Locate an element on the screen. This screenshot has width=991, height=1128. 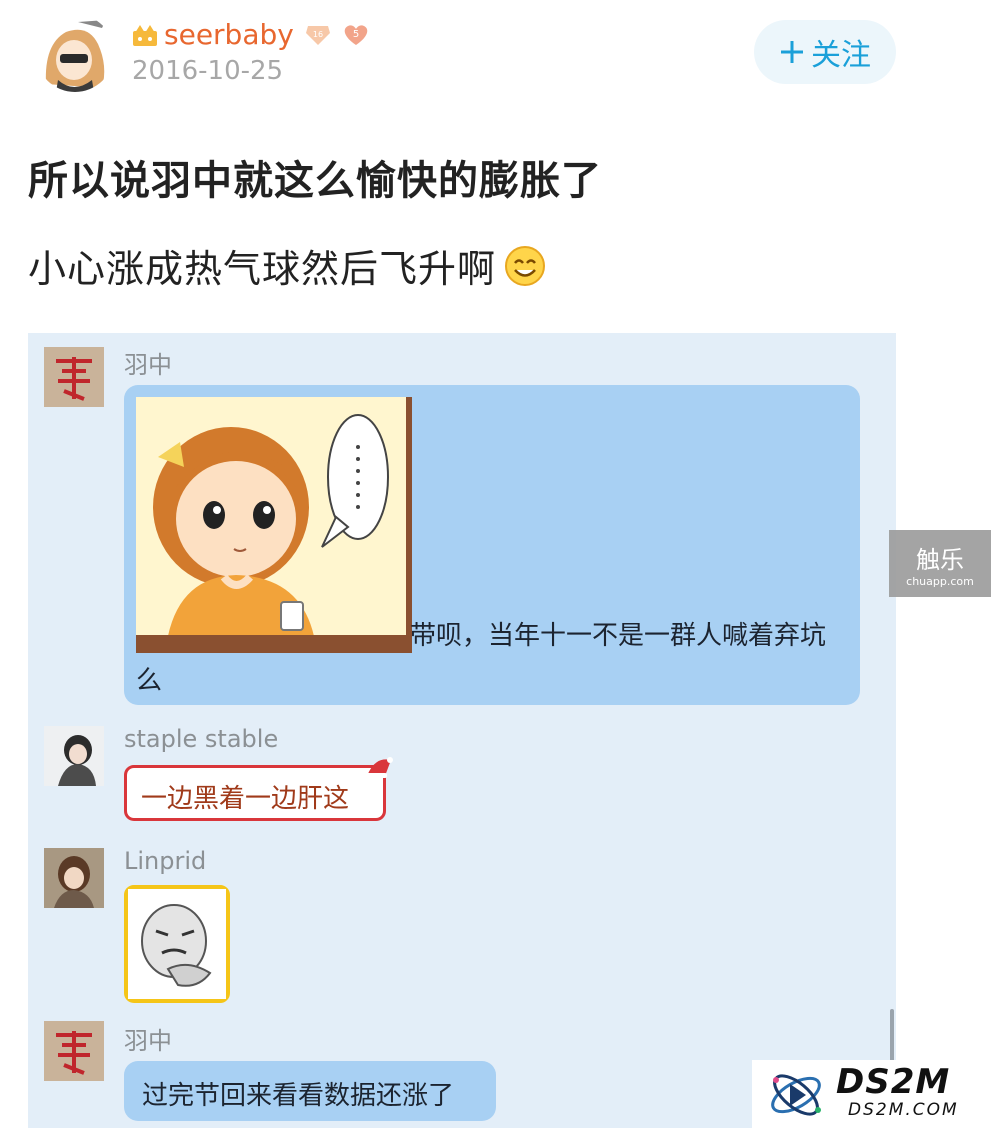
message-text: 带呗，当年十一不是一群人喊着弃坑 is located at coordinates (618, 636).